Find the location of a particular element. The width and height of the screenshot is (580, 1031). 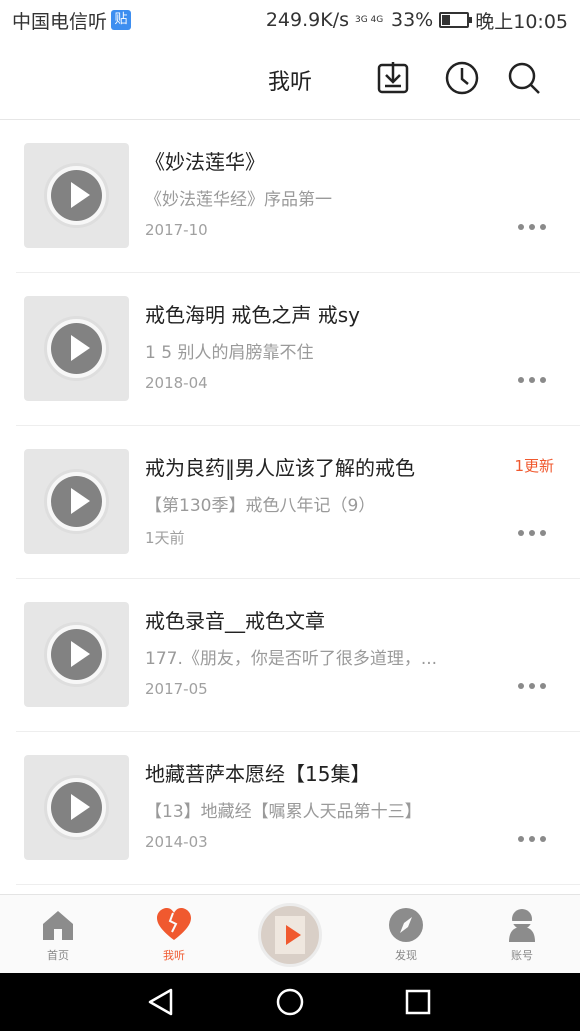

status-right: 249.9K/s 3G 4G 33% 晚上10:05 is located at coordinates (417, 20).